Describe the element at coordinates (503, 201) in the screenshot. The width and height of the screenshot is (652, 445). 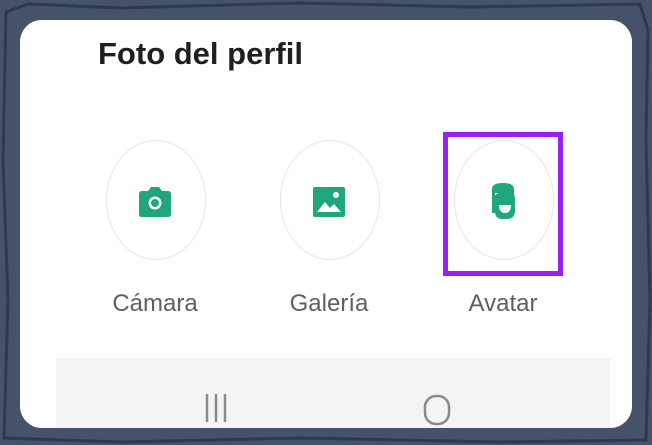
I see `avatar-icon` at that location.